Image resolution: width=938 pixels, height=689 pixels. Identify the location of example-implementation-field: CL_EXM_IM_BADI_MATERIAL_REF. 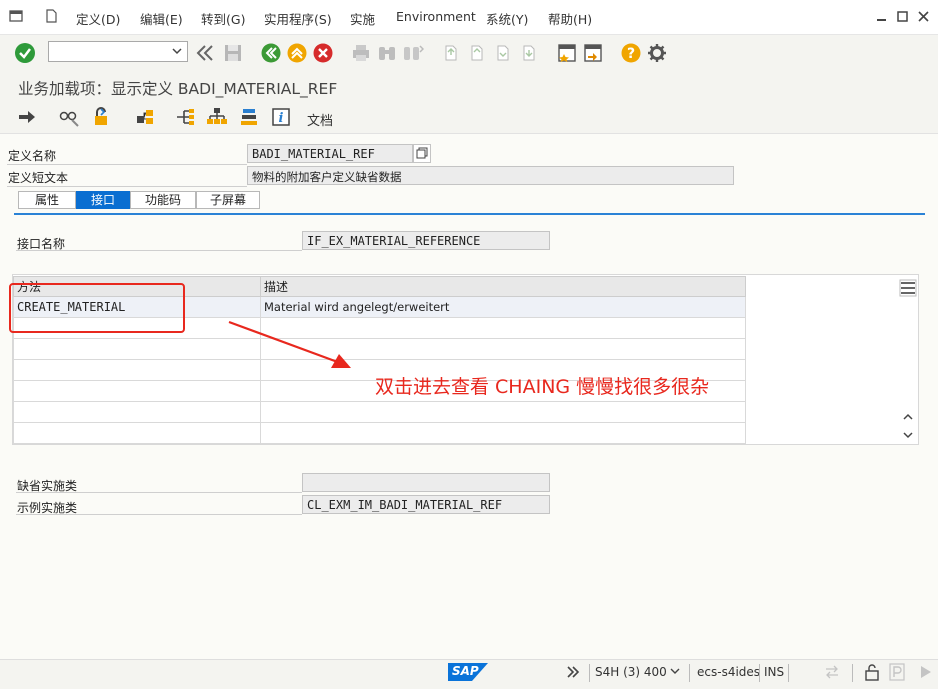
(426, 504).